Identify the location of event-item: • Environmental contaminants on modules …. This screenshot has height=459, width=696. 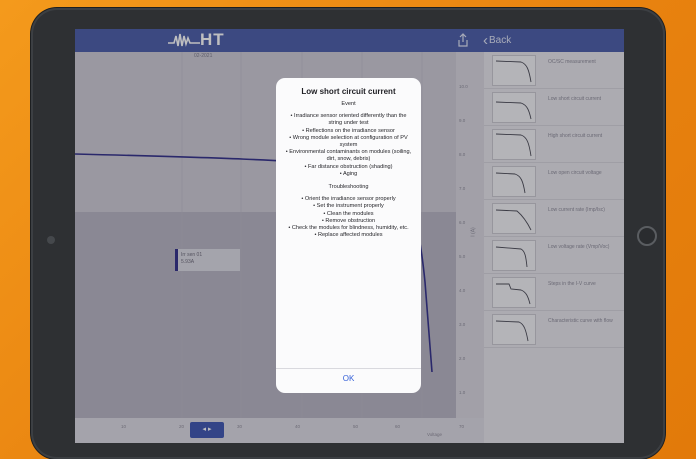
(348, 156).